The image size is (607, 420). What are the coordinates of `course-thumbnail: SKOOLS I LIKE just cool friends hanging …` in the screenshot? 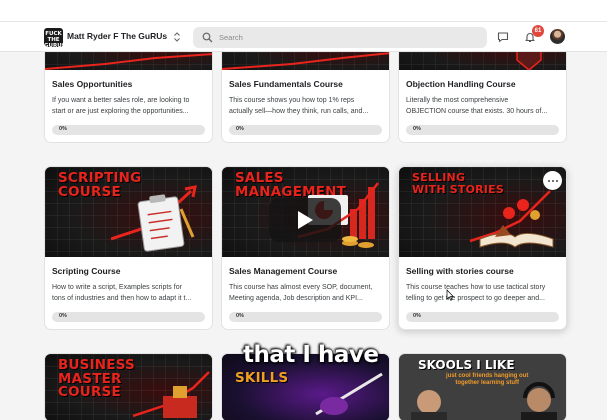 It's located at (482, 387).